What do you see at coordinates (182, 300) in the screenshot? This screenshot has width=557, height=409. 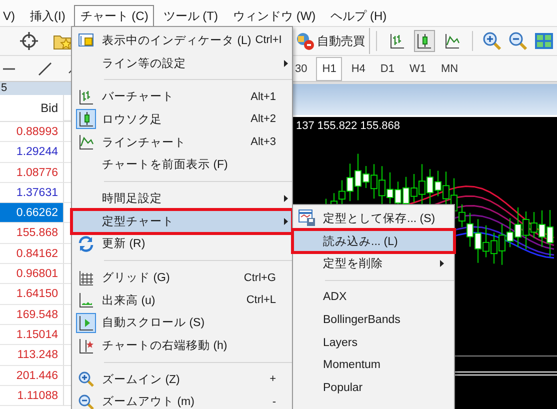 I see `menu-item: 出来高 (u) Ctrl+L` at bounding box center [182, 300].